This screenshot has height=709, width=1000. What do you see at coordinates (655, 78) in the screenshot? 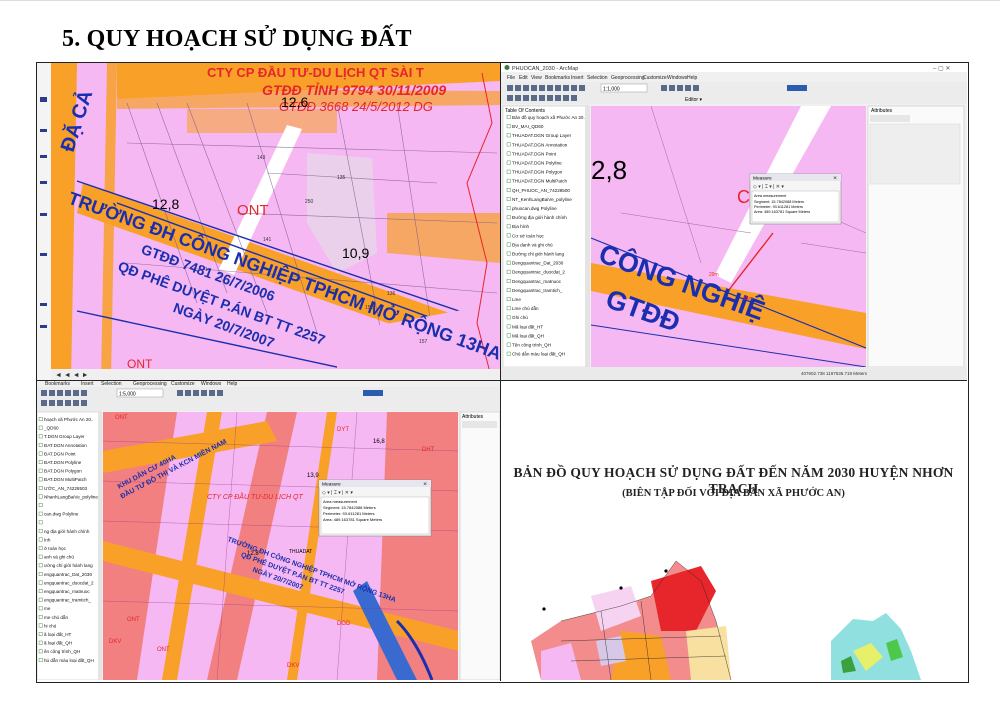
I see `menu-customize: Customize` at bounding box center [655, 78].